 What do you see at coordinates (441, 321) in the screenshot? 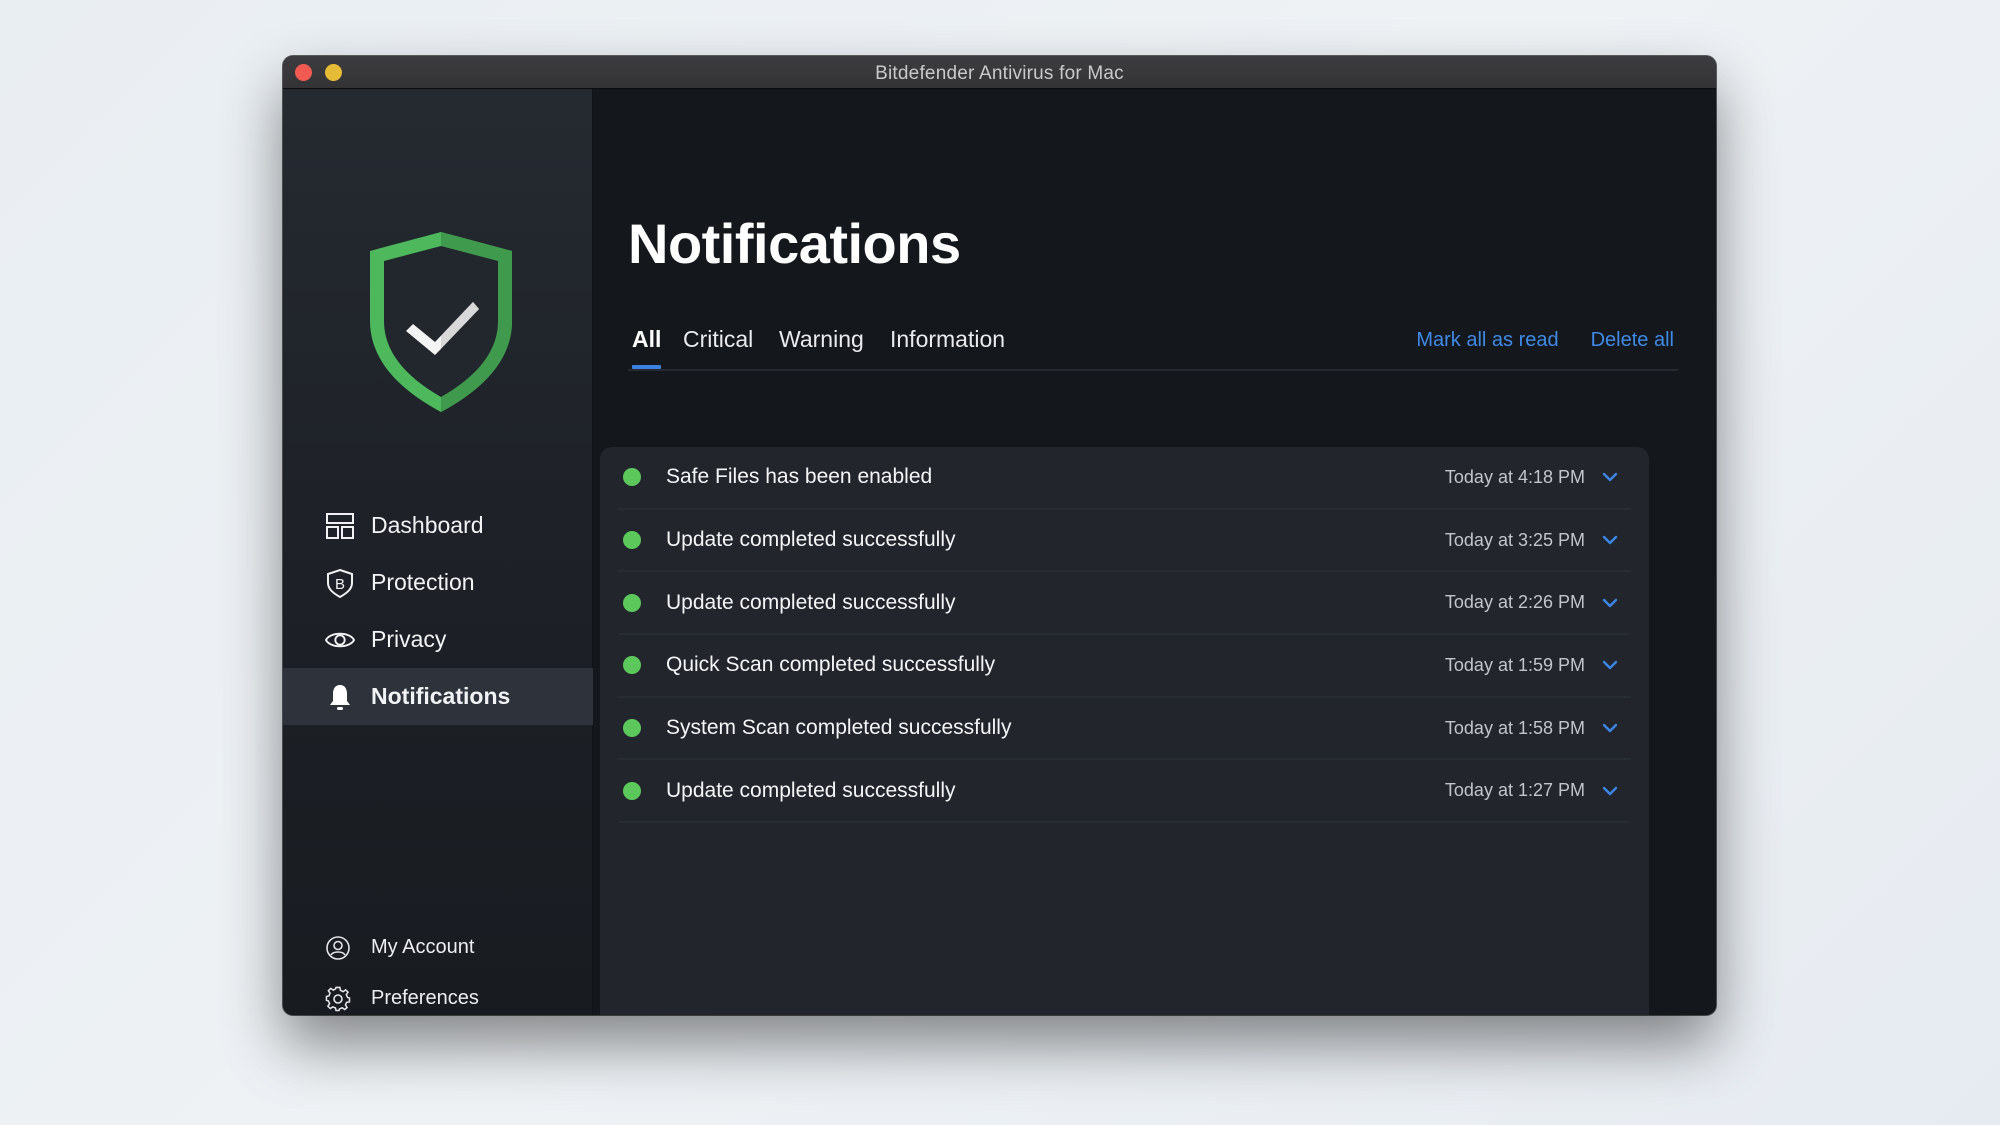
I see `shield-check-logo` at bounding box center [441, 321].